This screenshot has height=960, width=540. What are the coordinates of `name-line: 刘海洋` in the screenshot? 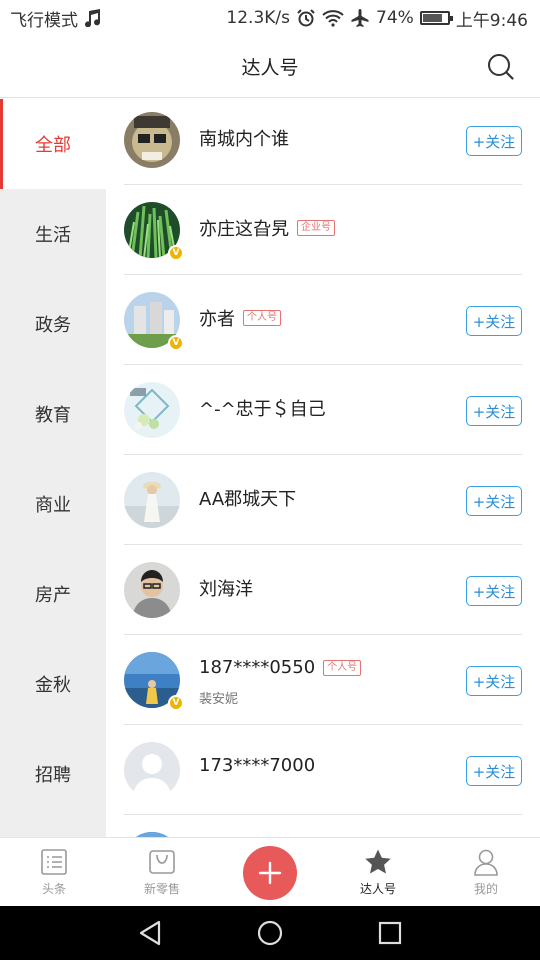 It's located at (226, 588).